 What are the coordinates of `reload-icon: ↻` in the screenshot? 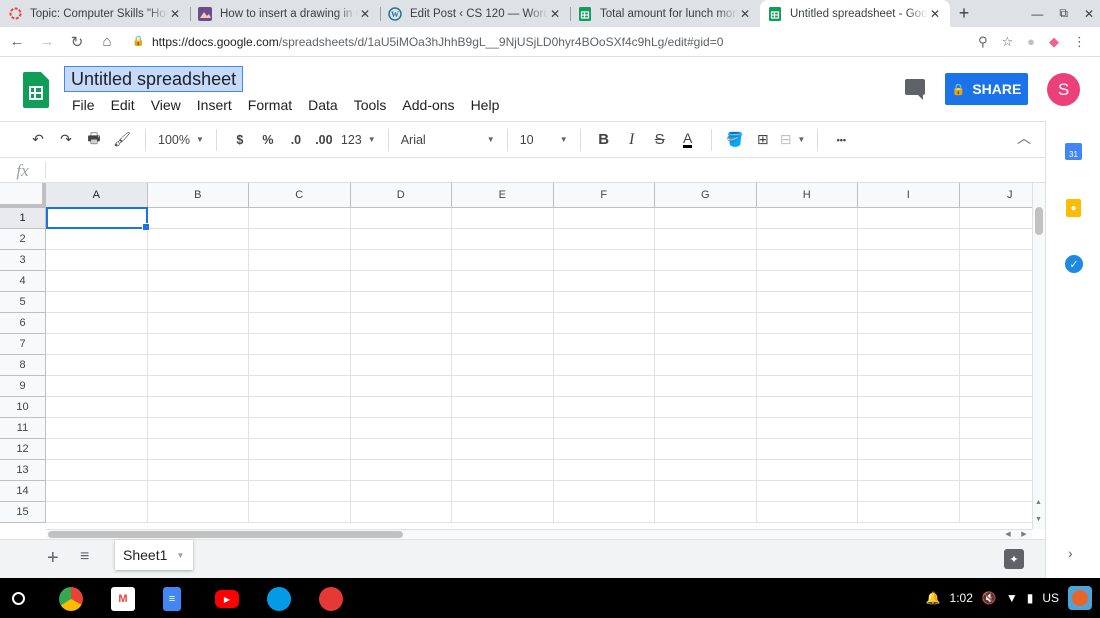 It's located at (77, 42).